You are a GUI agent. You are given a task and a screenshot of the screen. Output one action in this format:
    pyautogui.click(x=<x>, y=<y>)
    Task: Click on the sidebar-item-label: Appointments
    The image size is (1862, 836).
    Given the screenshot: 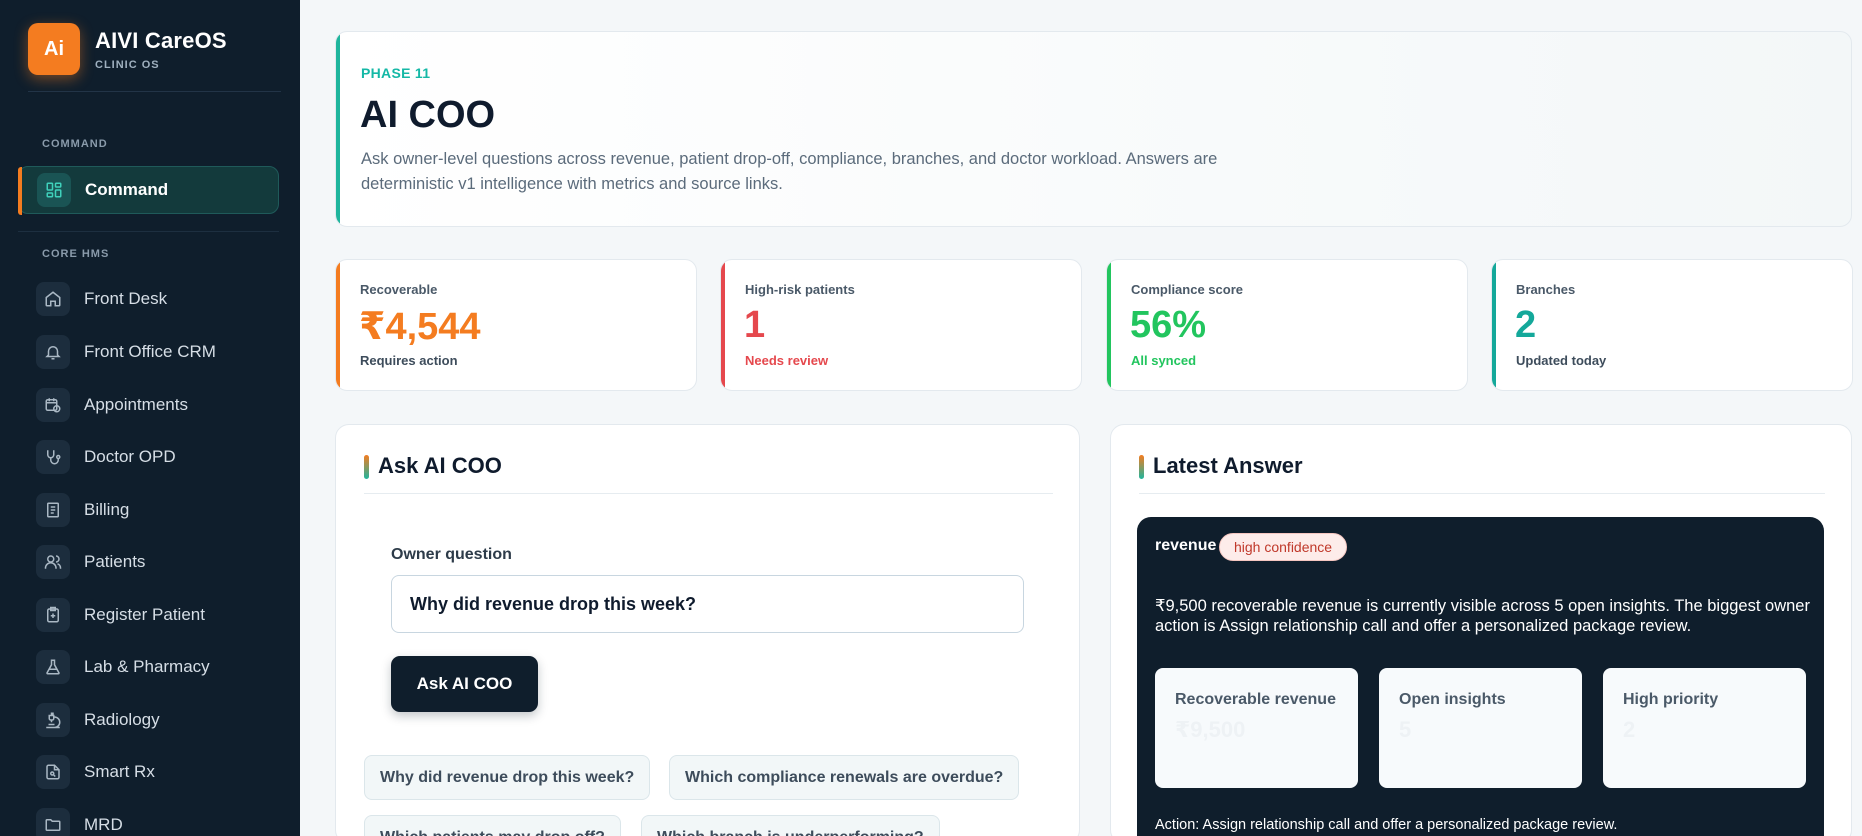 What is the action you would take?
    pyautogui.click(x=136, y=404)
    